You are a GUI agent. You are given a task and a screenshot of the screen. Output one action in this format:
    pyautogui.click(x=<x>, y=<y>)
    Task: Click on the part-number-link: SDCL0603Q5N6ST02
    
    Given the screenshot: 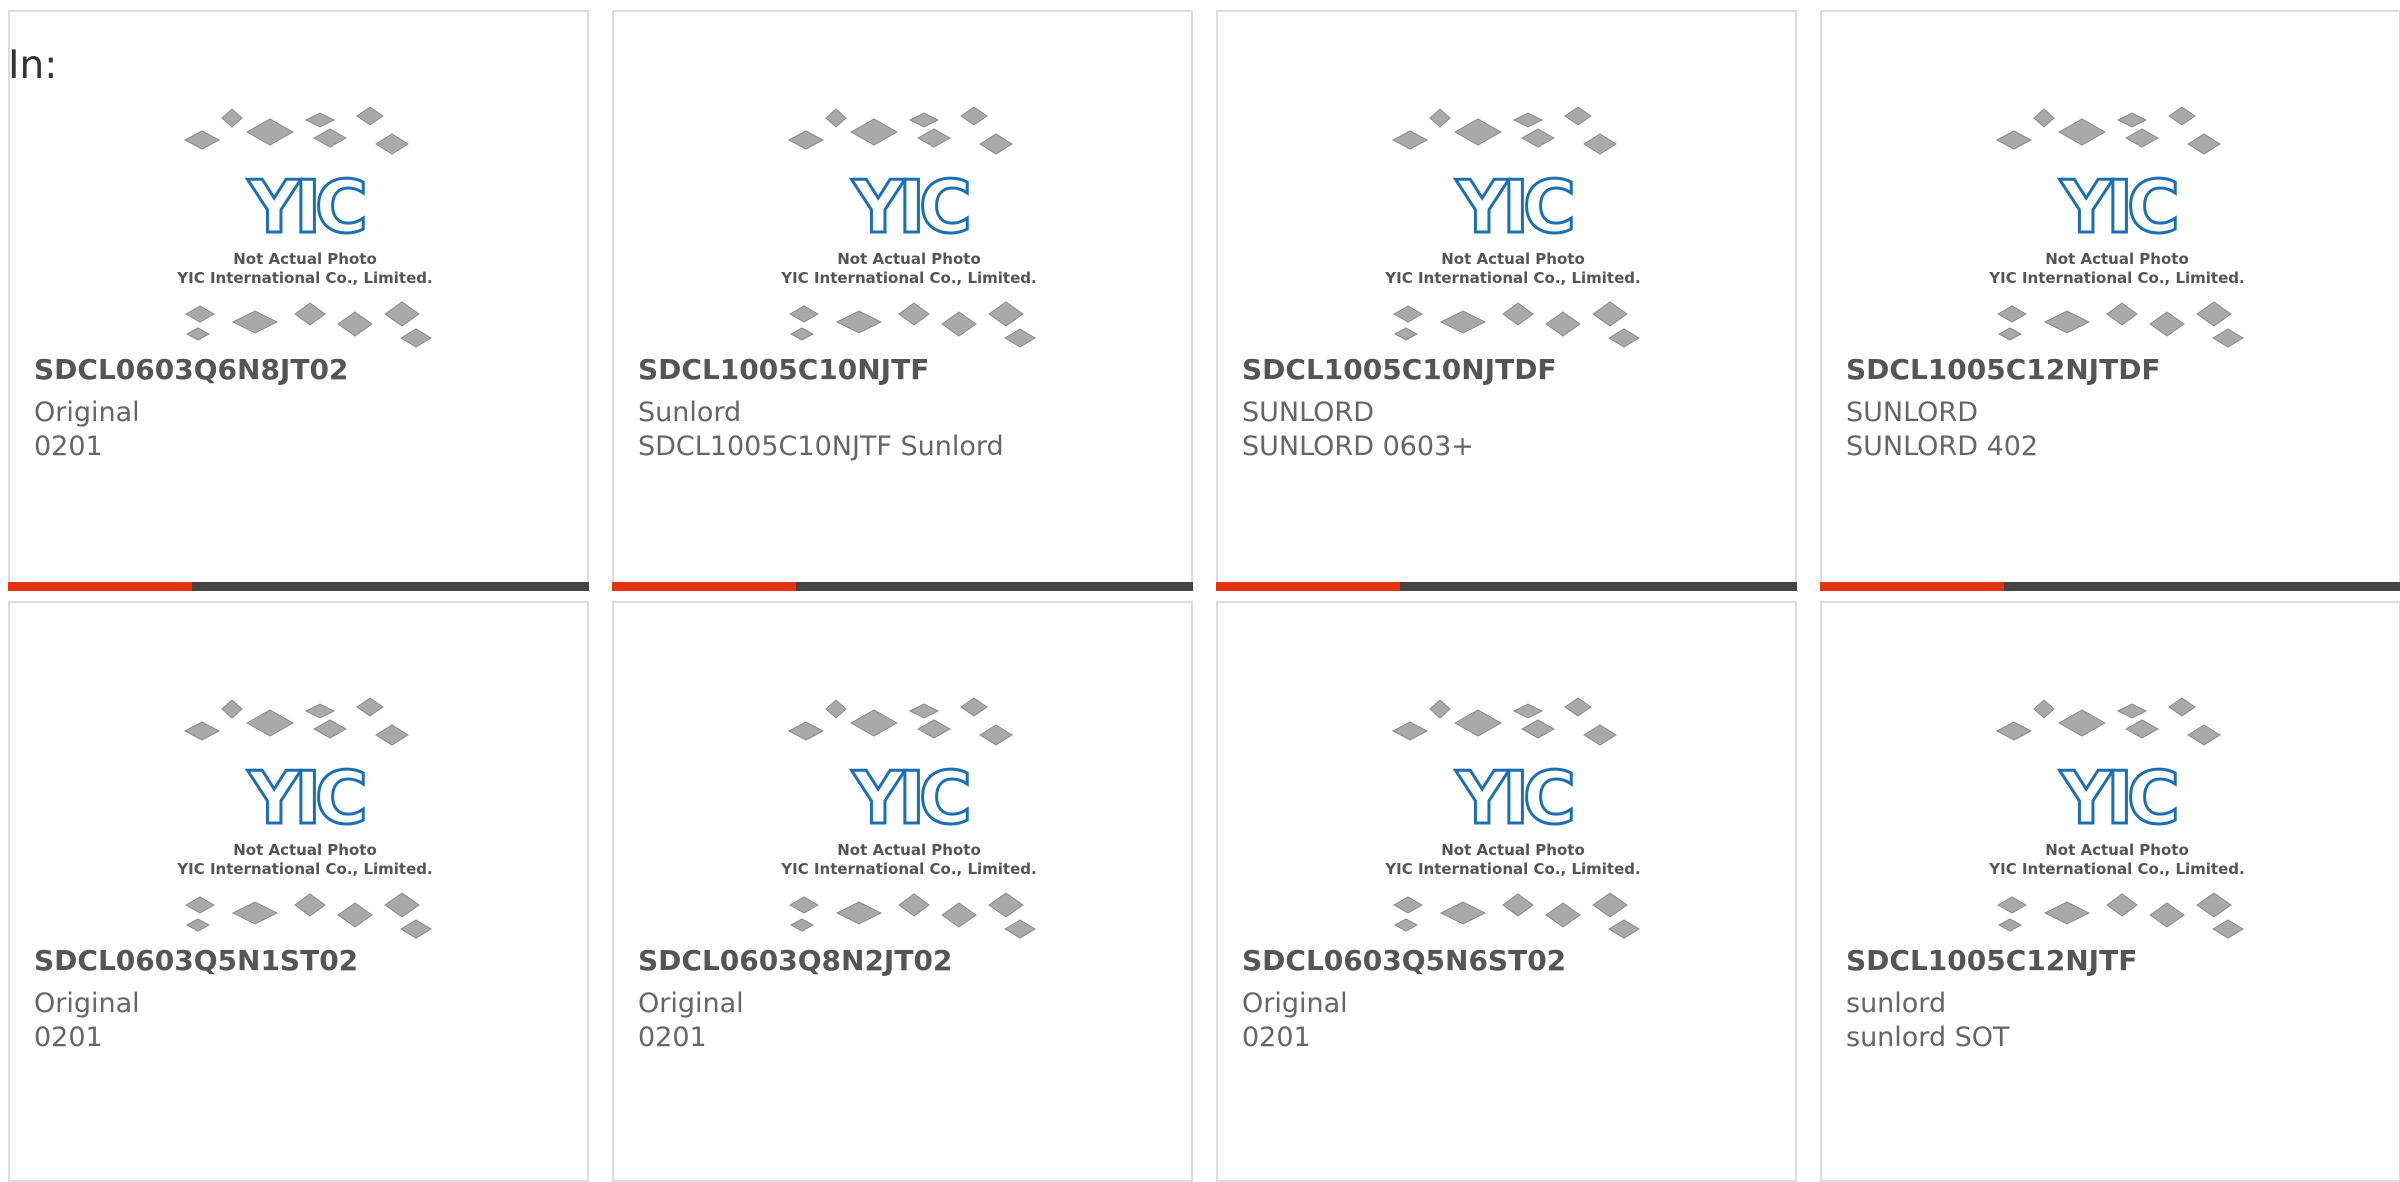 What is the action you would take?
    pyautogui.click(x=1404, y=961)
    